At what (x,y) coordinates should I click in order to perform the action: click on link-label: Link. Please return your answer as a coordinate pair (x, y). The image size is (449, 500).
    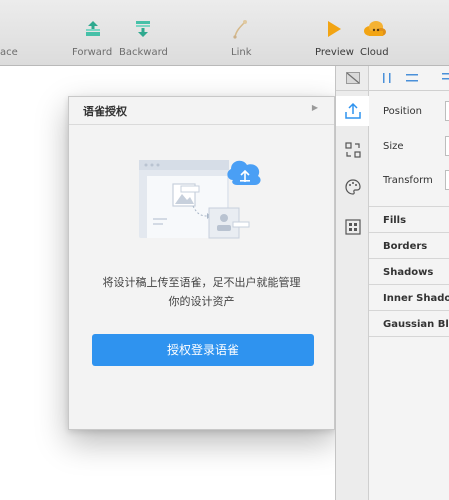
    Looking at the image, I should click on (241, 52).